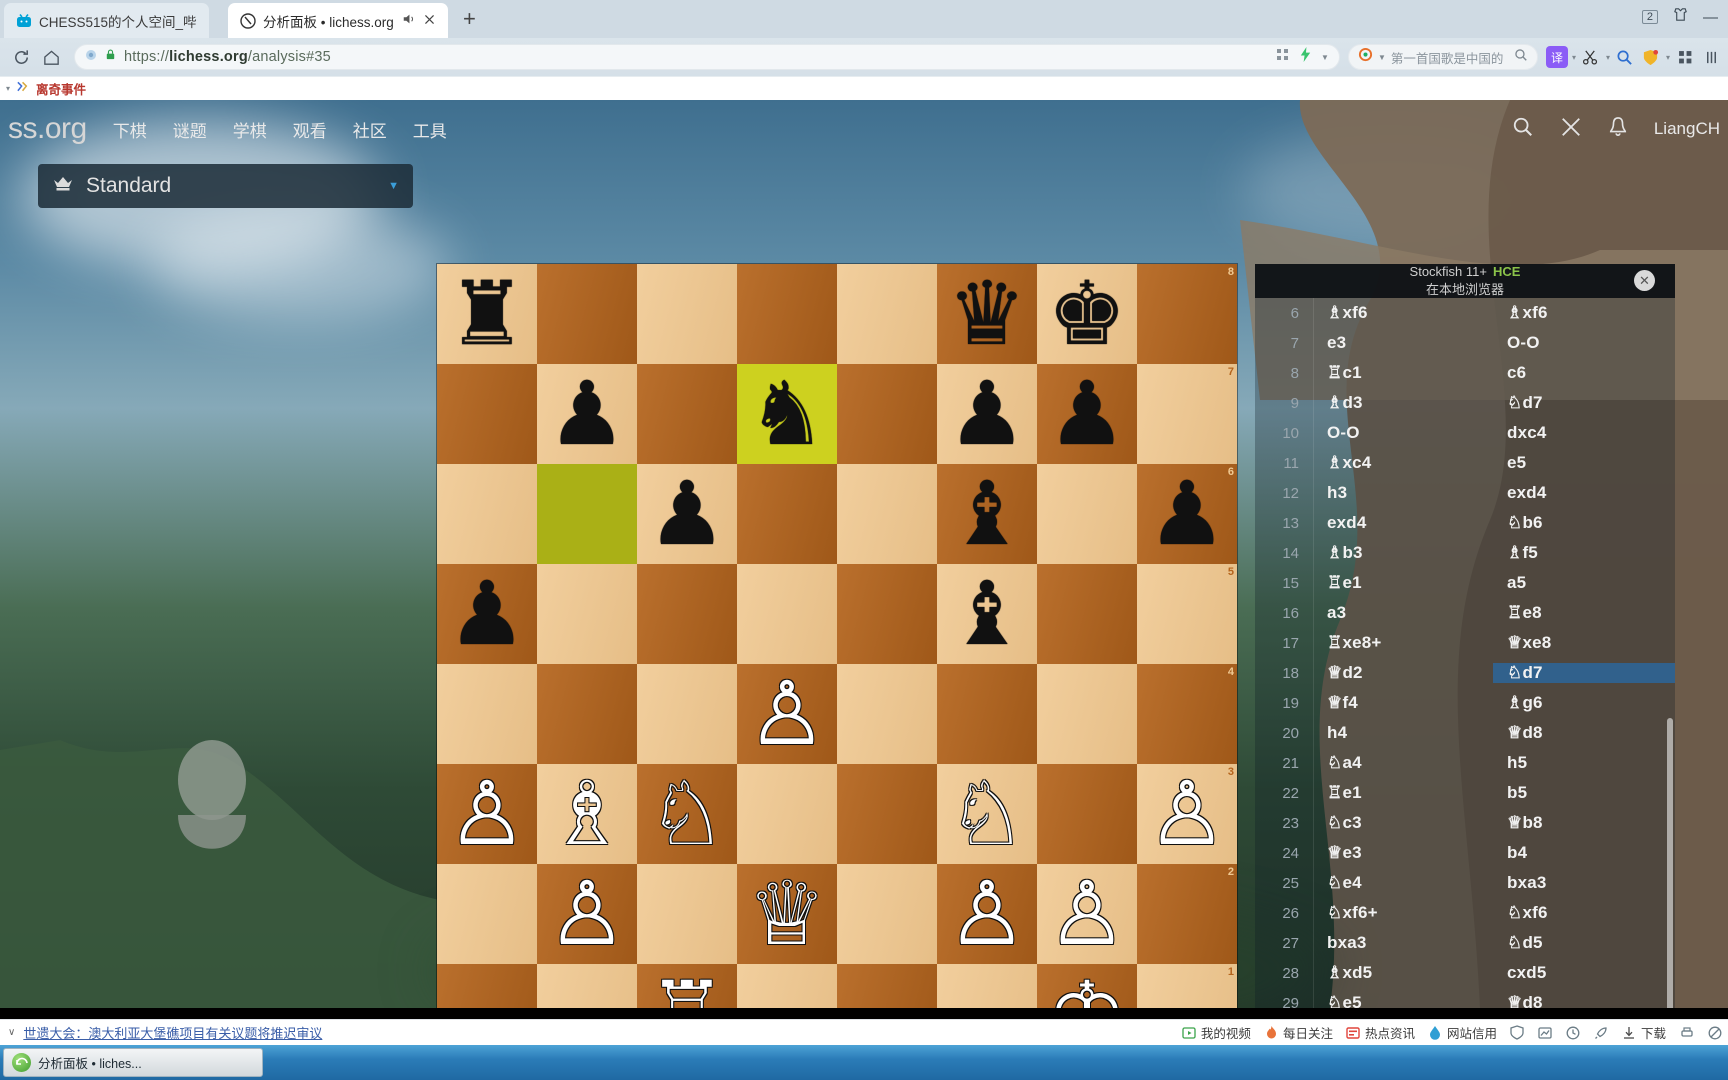  What do you see at coordinates (587, 986) in the screenshot?
I see `square-b1: b` at bounding box center [587, 986].